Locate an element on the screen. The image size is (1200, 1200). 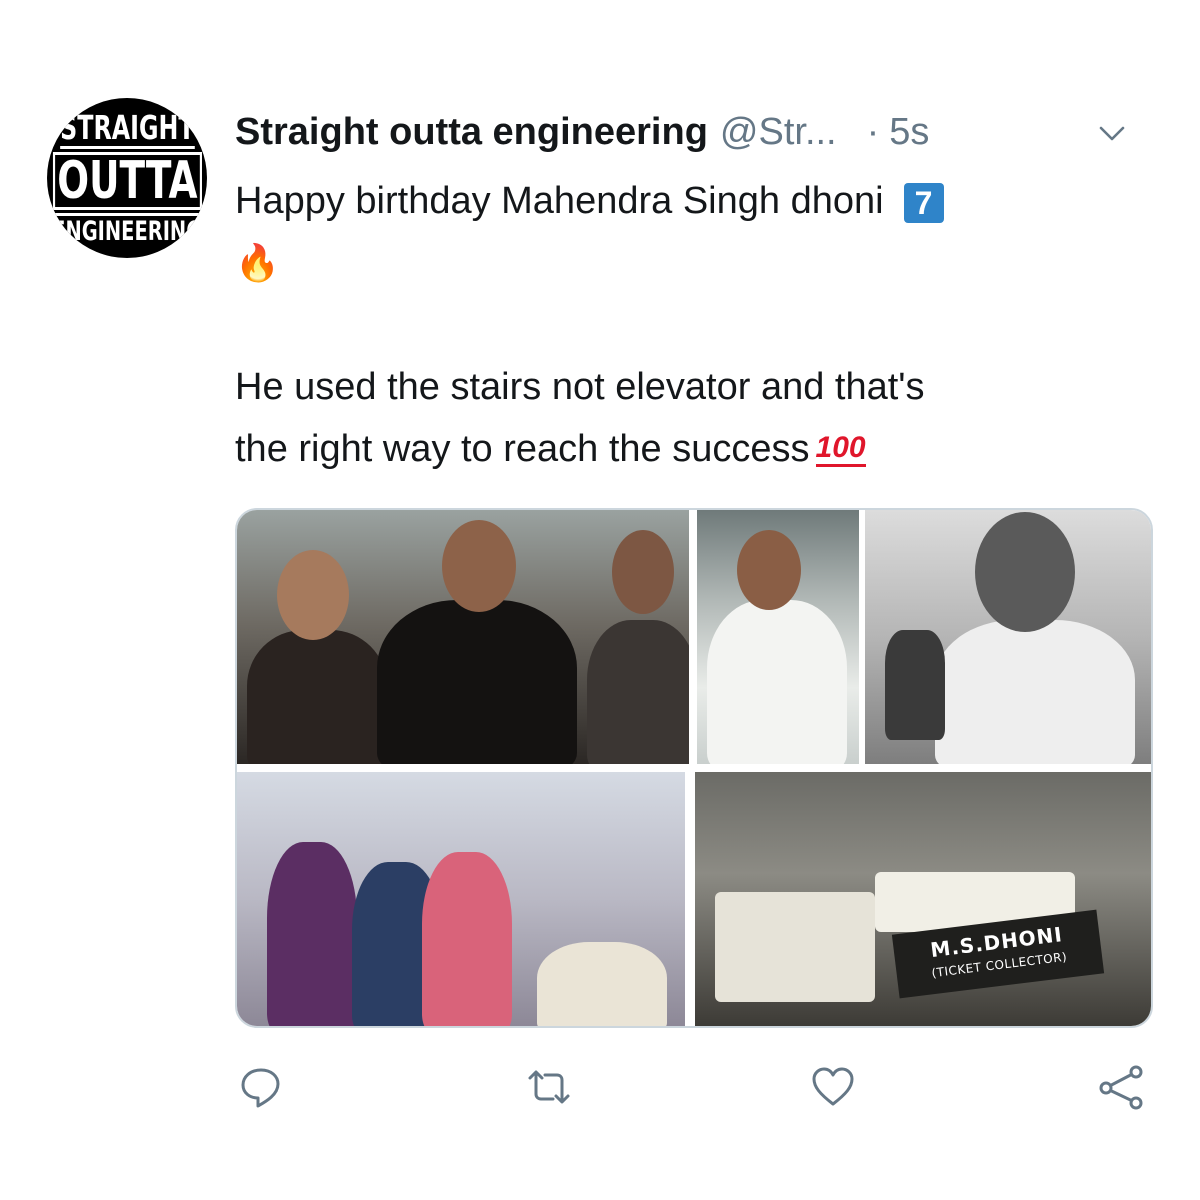
tweet-line-4: the right way to reach the success 100 is located at coordinates (685, 449).